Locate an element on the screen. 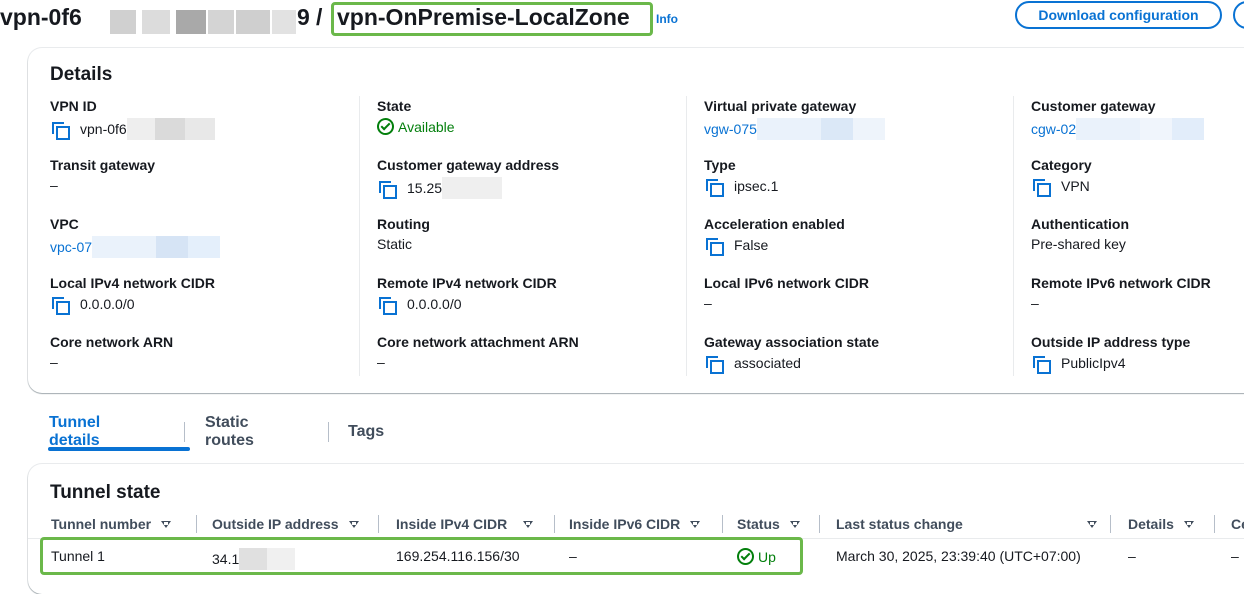  column-header-outside-ip-address: Outside IP address is located at coordinates (285, 524).